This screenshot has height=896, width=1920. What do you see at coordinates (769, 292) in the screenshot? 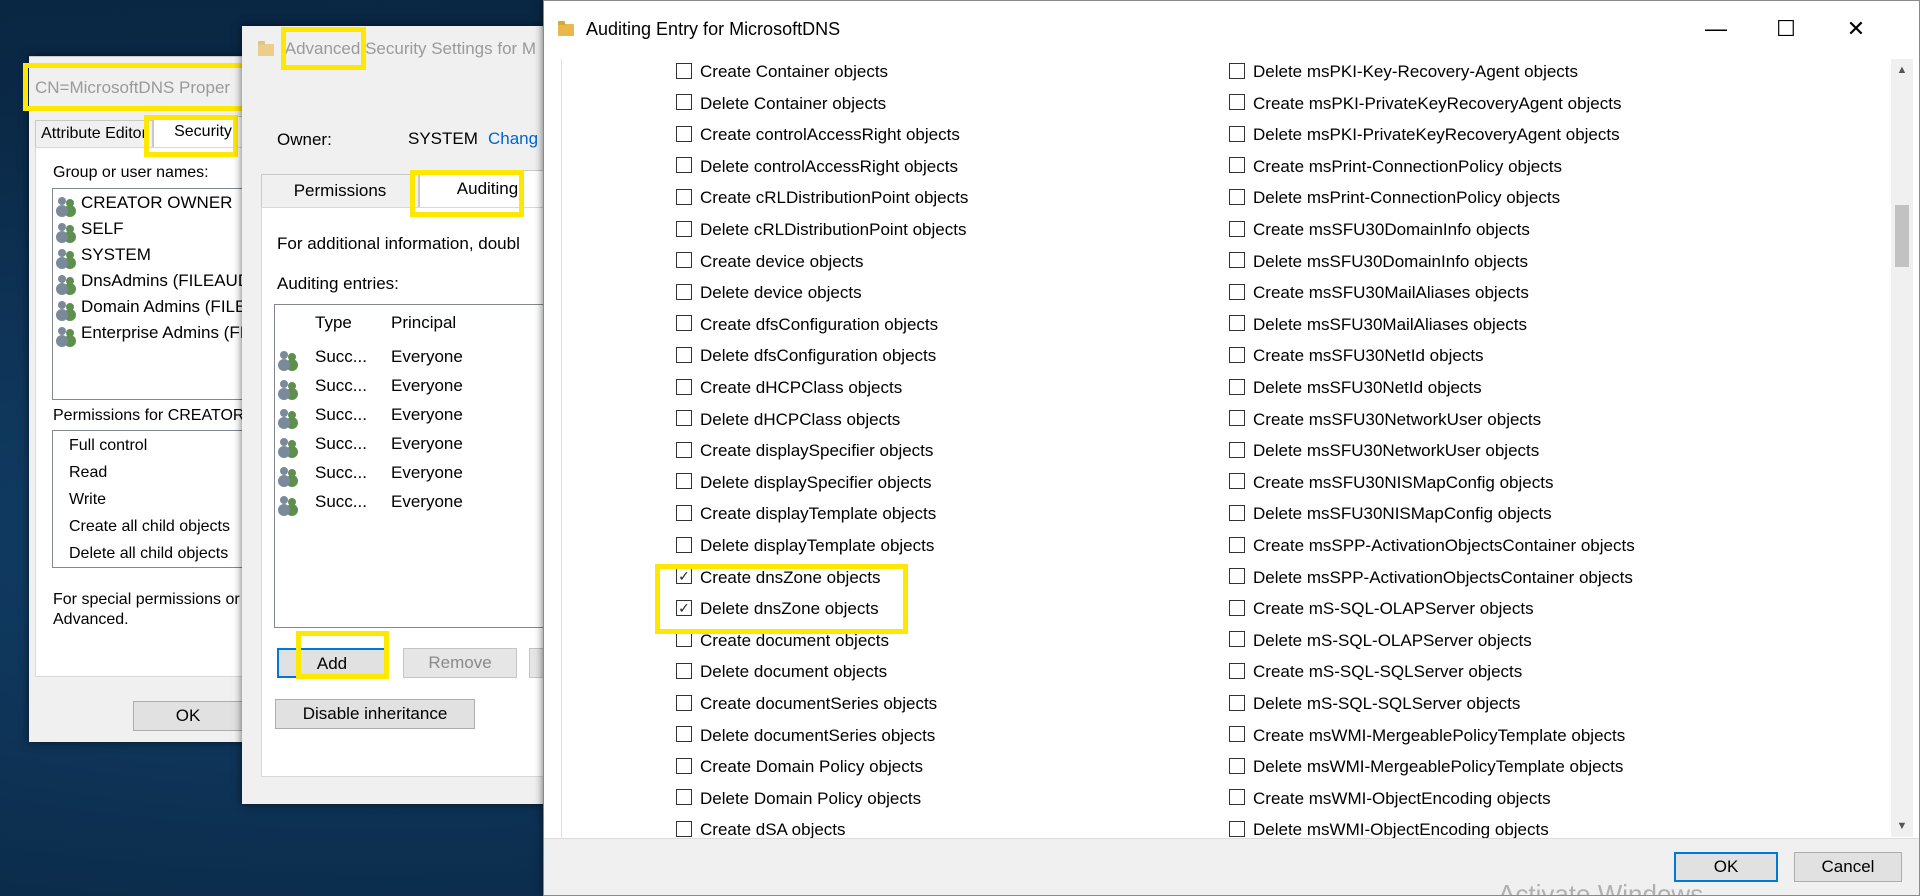
I see `permission-checkbox-row: Delete device objects` at bounding box center [769, 292].